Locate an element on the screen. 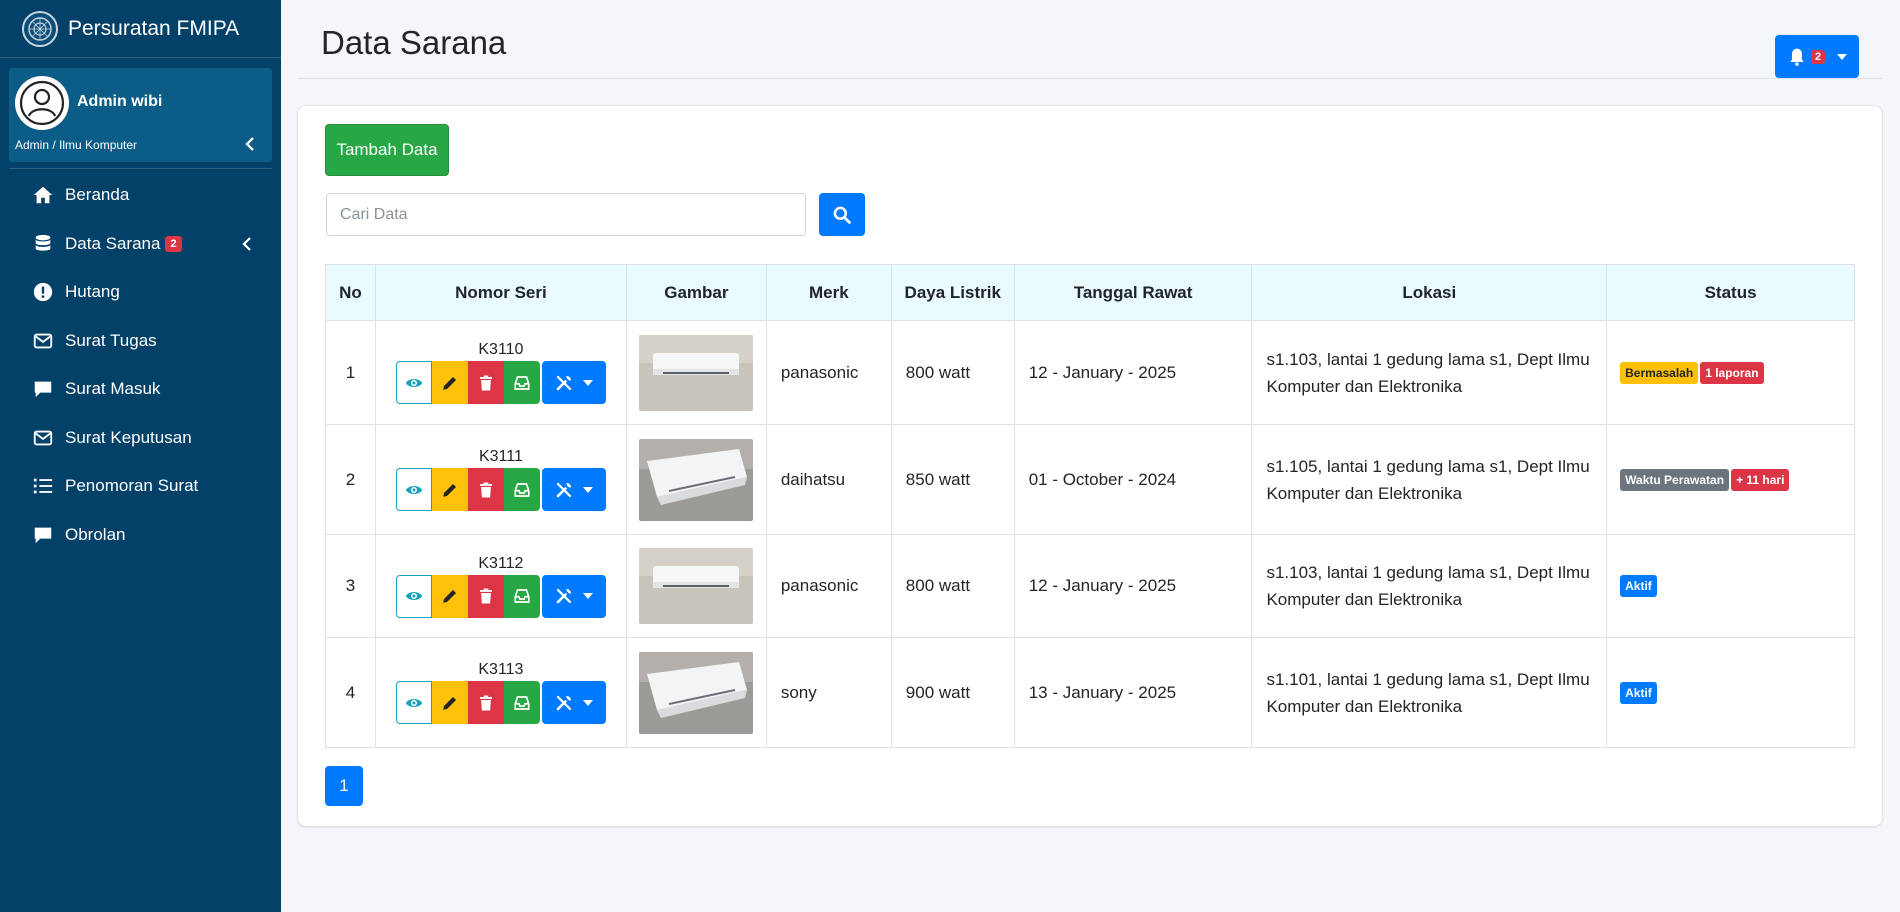  column-header: Daya Listrik is located at coordinates (952, 292).